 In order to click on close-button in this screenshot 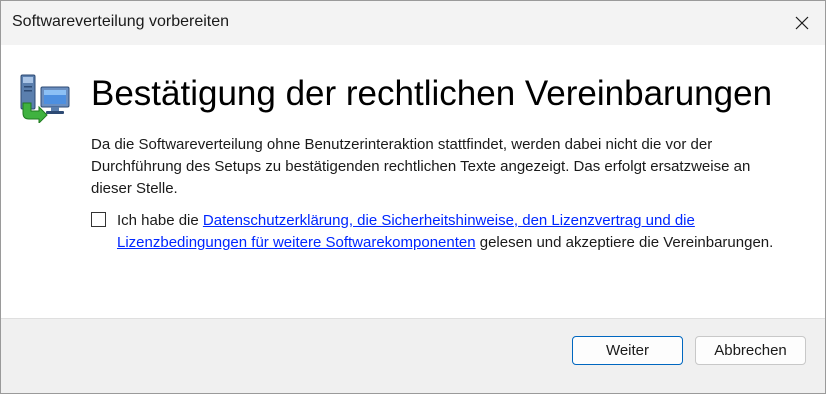, I will do `click(802, 23)`.